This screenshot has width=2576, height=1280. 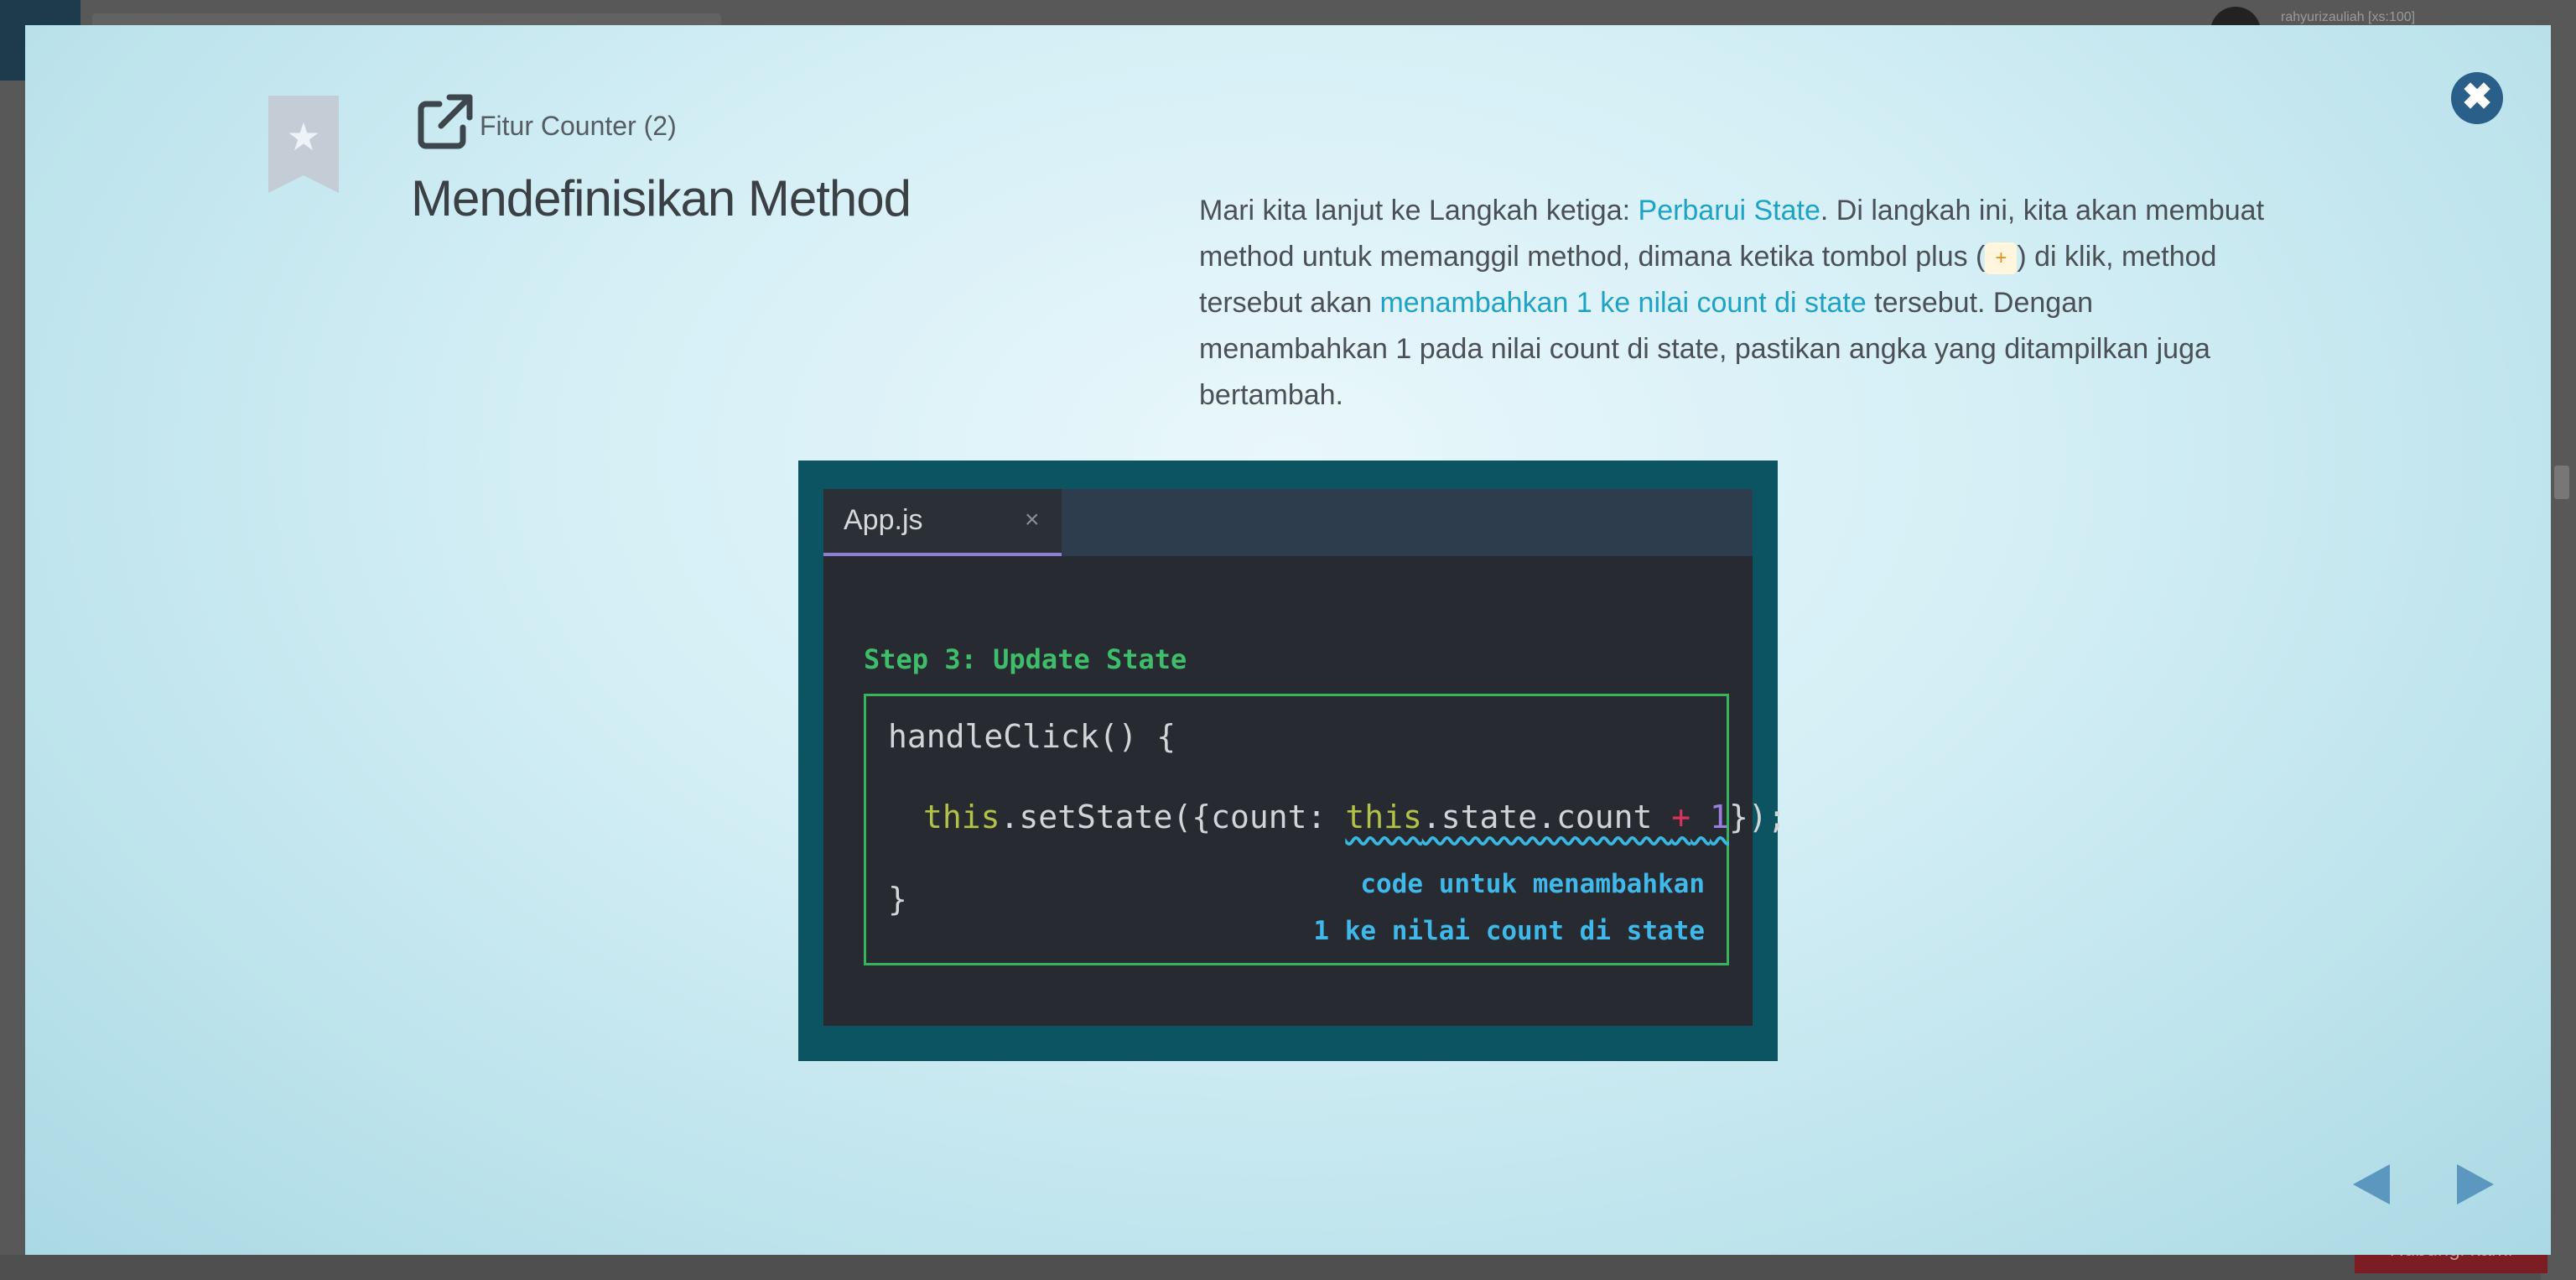 What do you see at coordinates (1546, 817) in the screenshot?
I see `code-text: .state.count` at bounding box center [1546, 817].